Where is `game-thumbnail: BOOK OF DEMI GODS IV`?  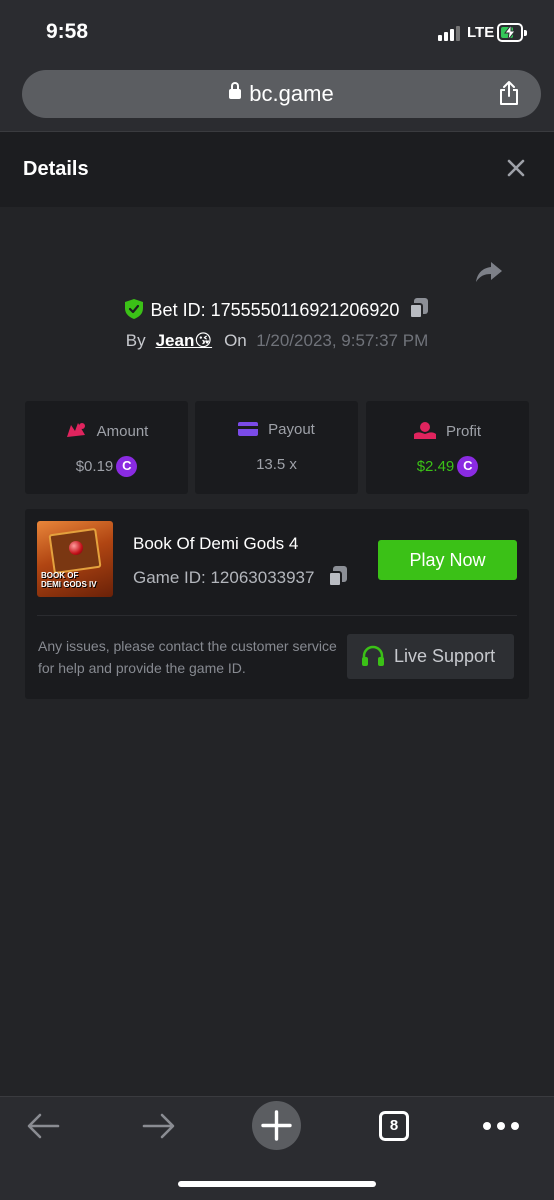 game-thumbnail: BOOK OF DEMI GODS IV is located at coordinates (75, 559).